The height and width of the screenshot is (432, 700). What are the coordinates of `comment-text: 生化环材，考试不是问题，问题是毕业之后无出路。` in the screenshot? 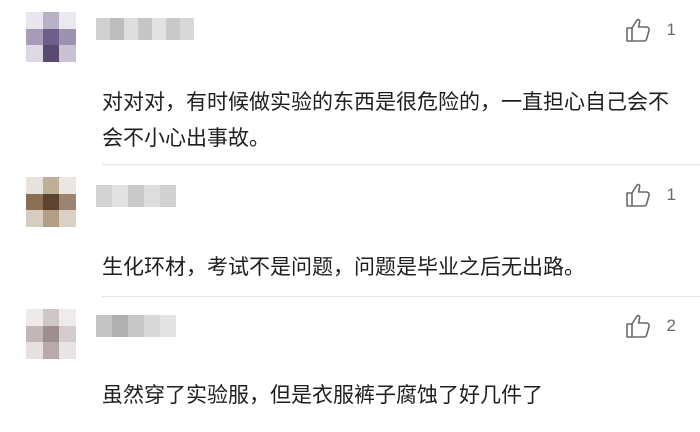 It's located at (343, 267).